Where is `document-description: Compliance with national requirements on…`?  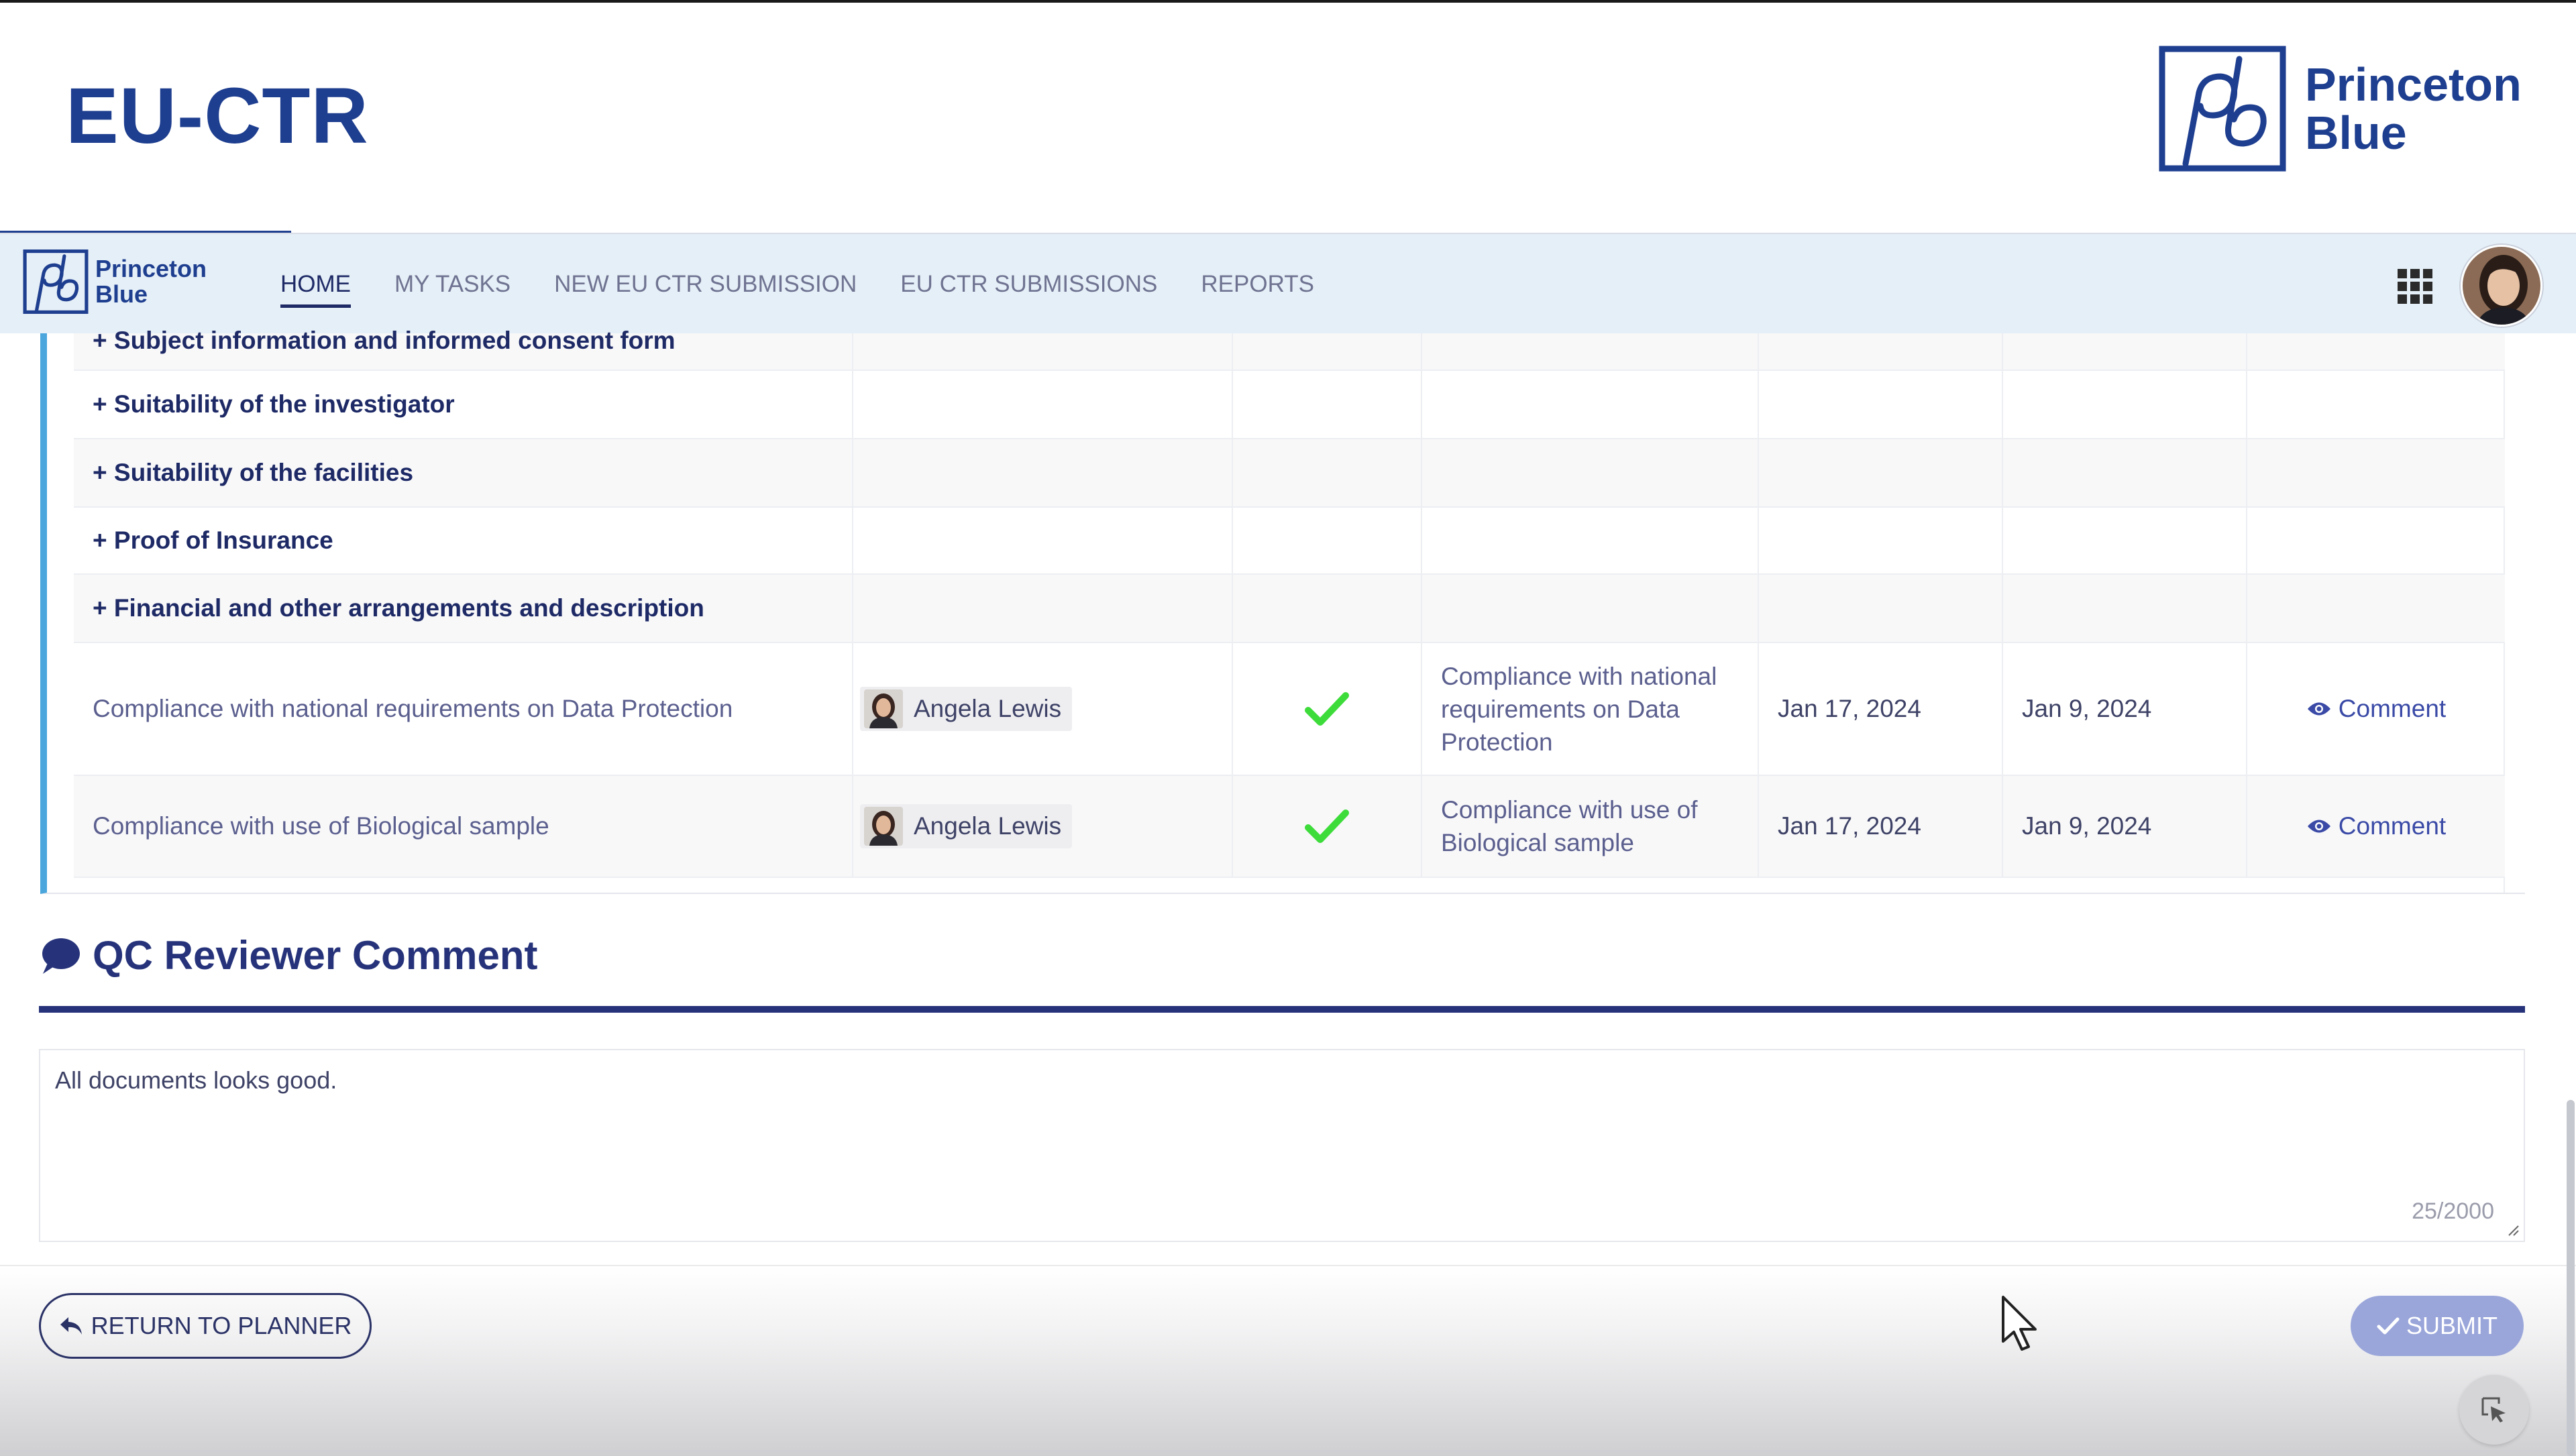 document-description: Compliance with national requirements on… is located at coordinates (1579, 709).